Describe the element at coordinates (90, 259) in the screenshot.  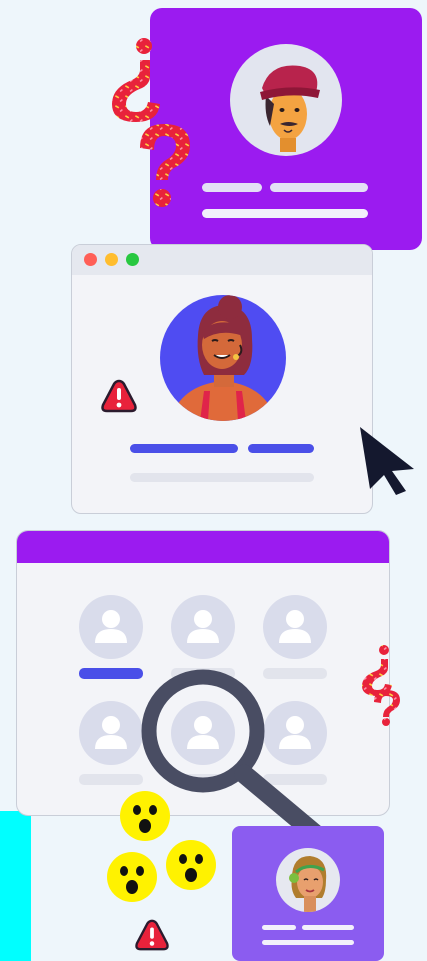
I see `close-dot` at that location.